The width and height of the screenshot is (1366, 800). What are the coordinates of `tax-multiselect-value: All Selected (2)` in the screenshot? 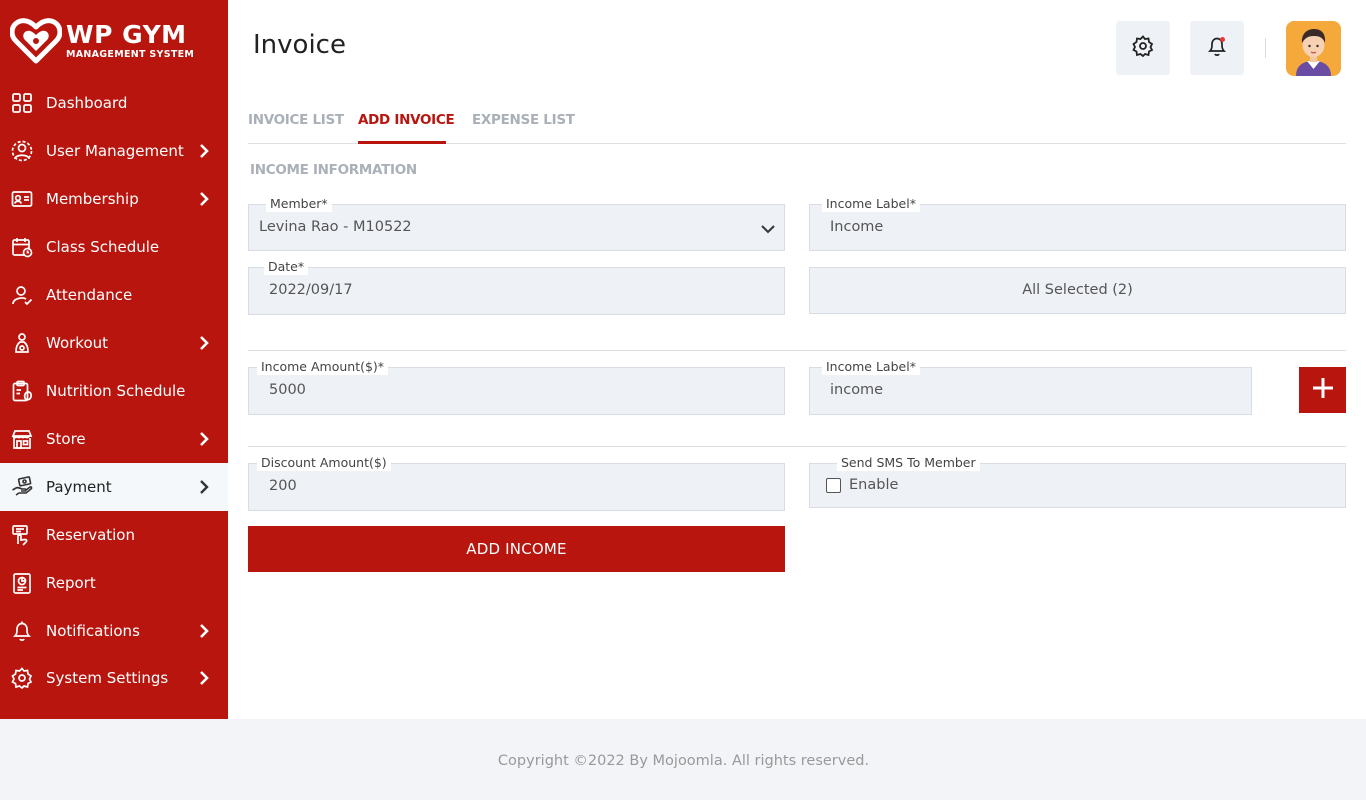 It's located at (1077, 290).